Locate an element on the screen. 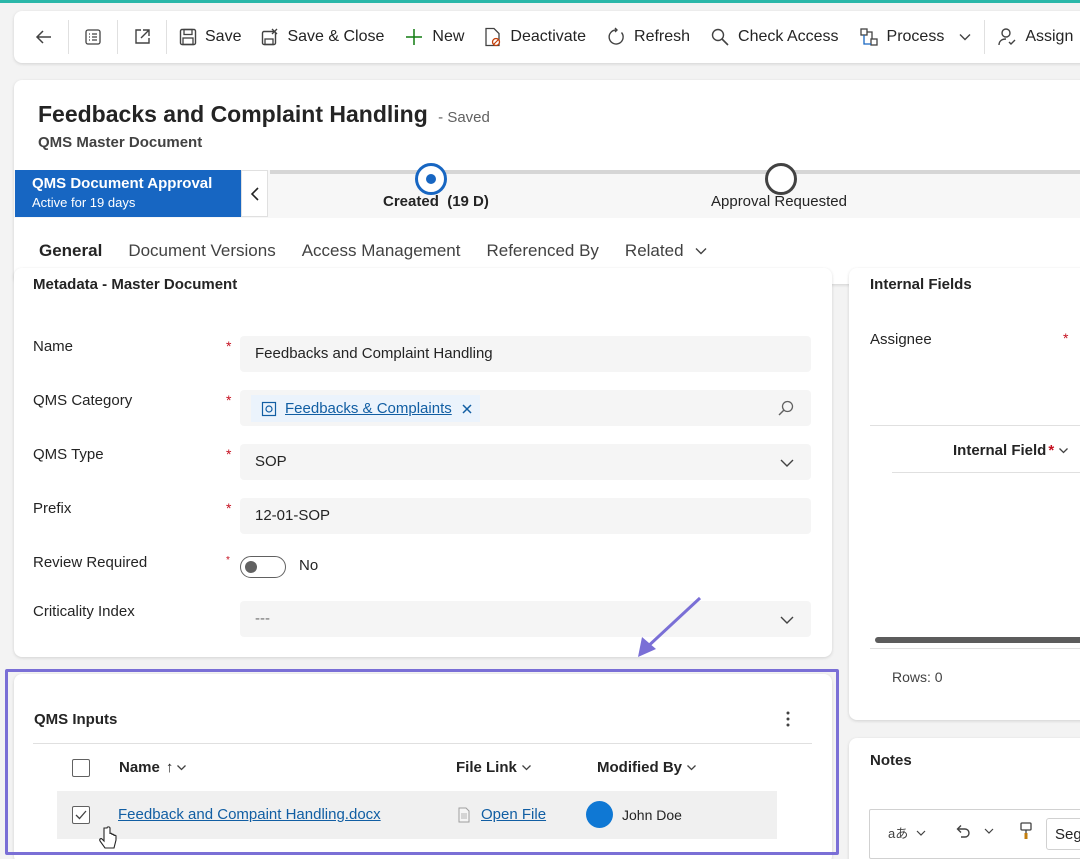 The width and height of the screenshot is (1080, 859). checkmark-icon is located at coordinates (81, 815).